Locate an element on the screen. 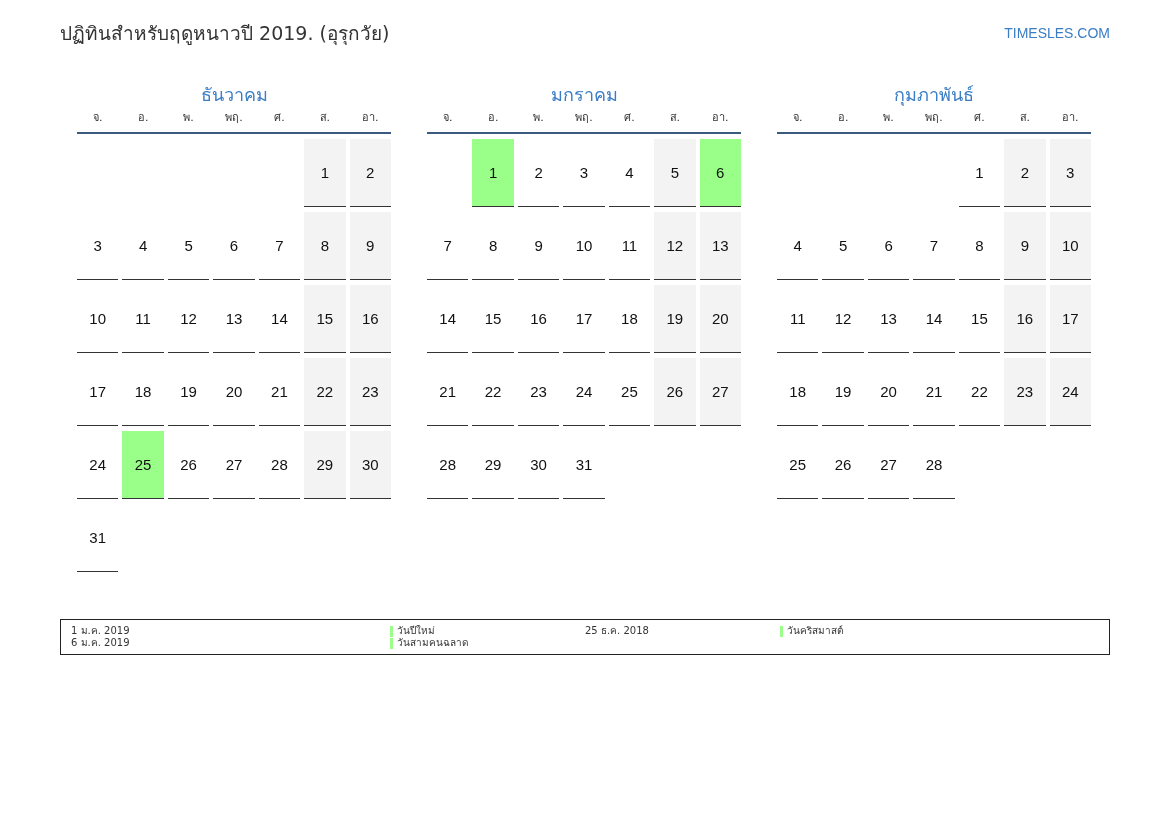 This screenshot has height=827, width=1169. day-cell: 13 is located at coordinates (888, 319).